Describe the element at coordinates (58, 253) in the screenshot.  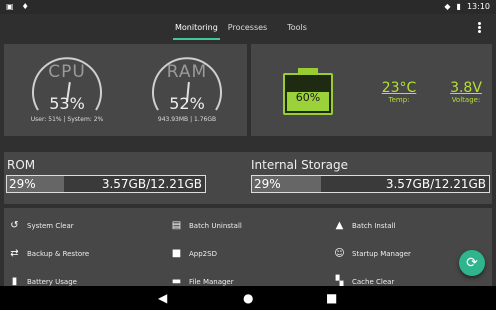
I see `tool-label: Backup & Restore` at that location.